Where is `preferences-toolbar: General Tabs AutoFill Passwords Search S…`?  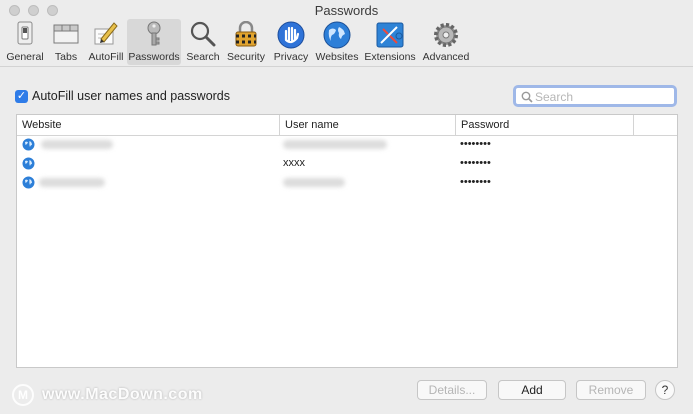
preferences-toolbar: General Tabs AutoFill Passwords Search S… is located at coordinates (346, 42).